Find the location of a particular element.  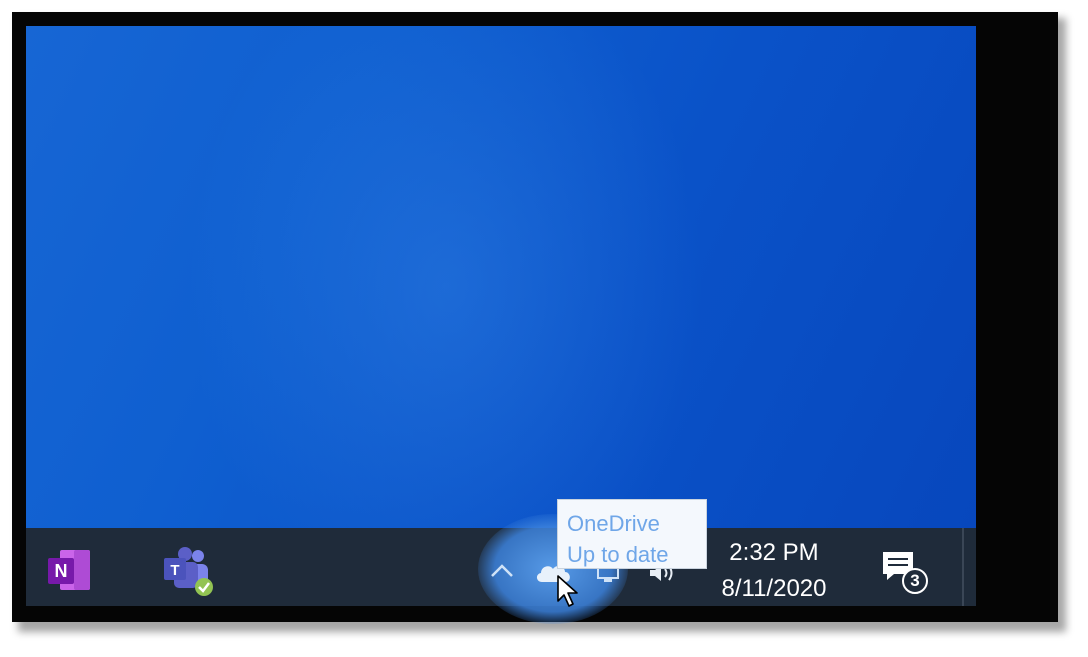

teams-icon: T is located at coordinates (188, 571).